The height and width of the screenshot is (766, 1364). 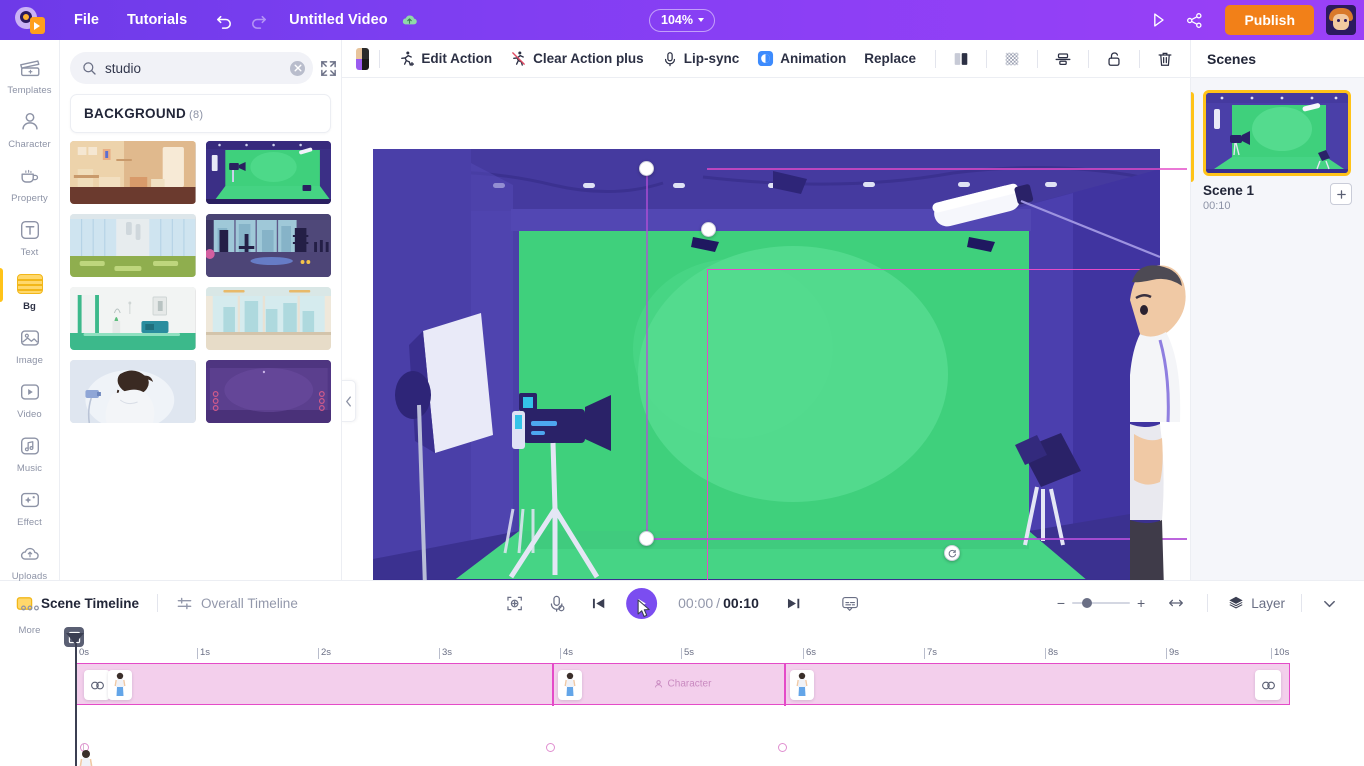 I want to click on cloud-sync-icon, so click(x=409, y=20).